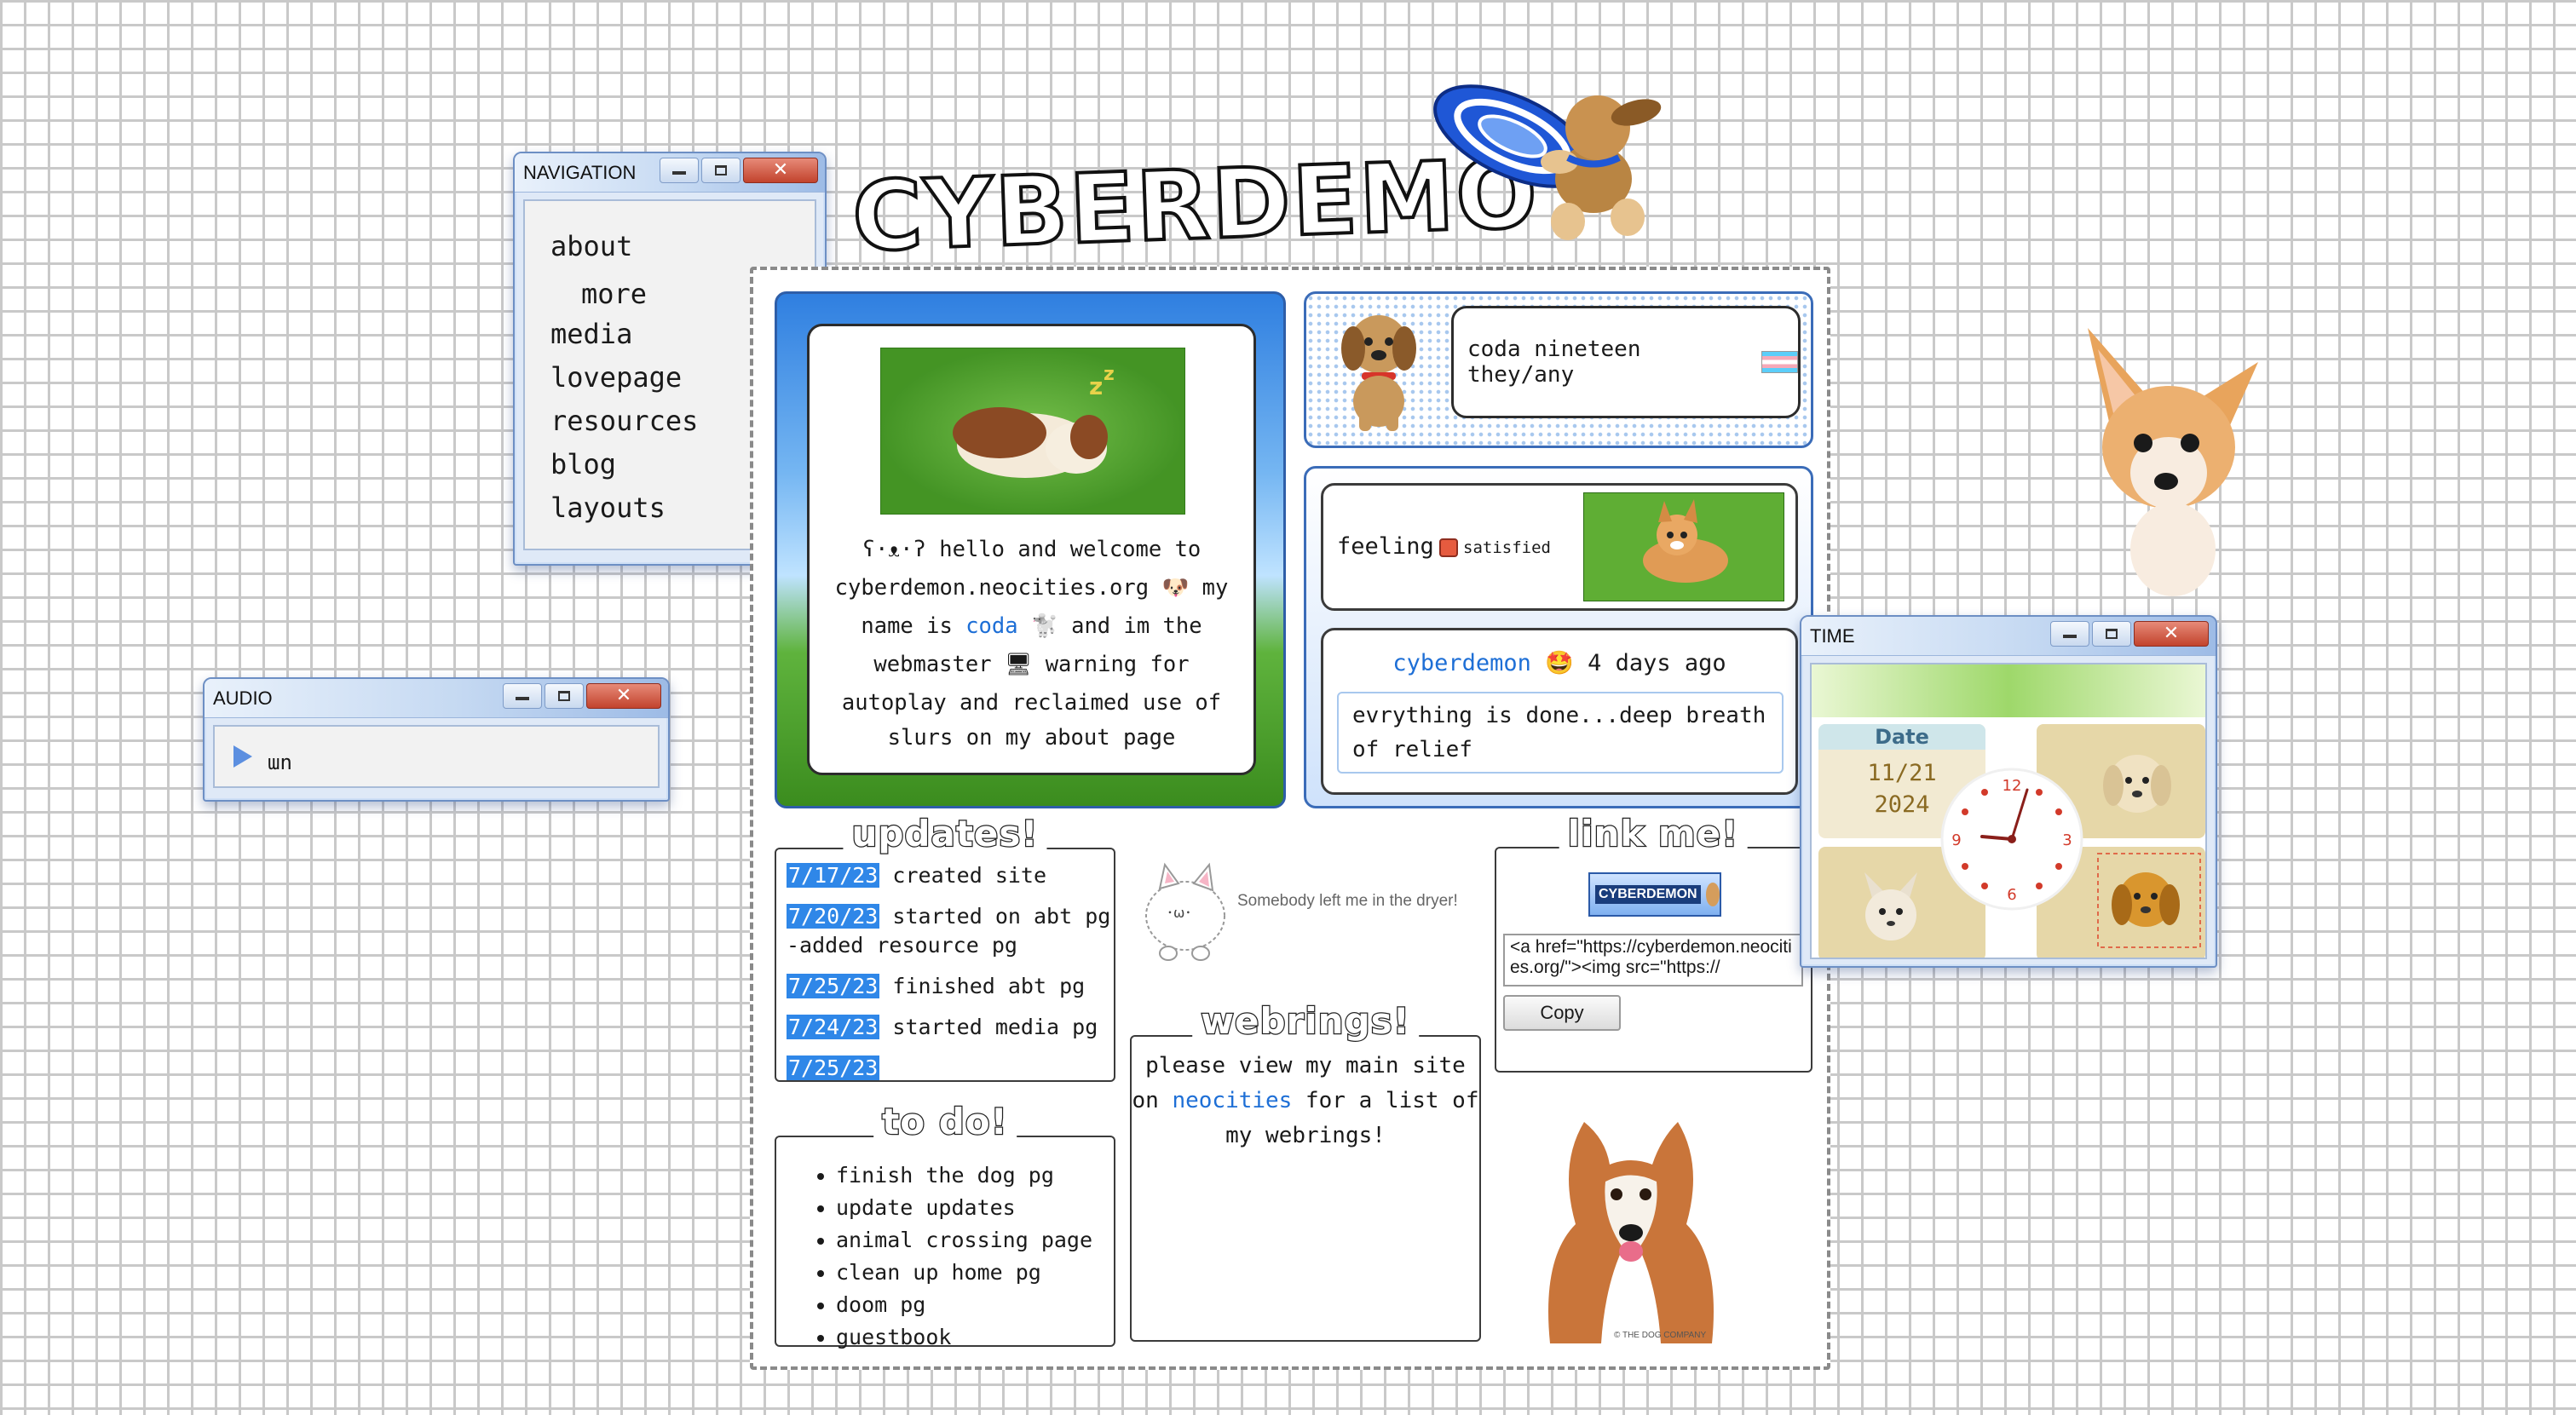 This screenshot has width=2576, height=1415. I want to click on chihuahua-grass-image, so click(1683, 546).